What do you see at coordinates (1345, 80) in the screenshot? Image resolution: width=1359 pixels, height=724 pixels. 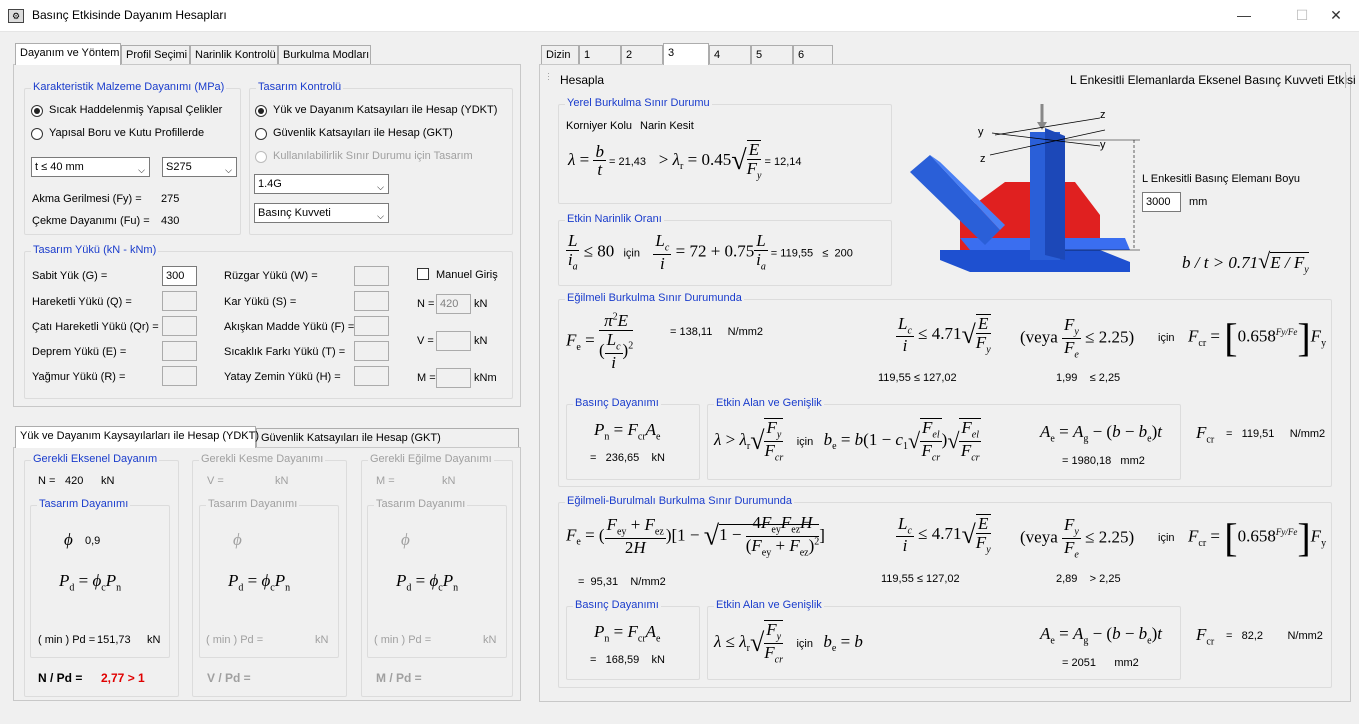 I see `toolbar-separator` at bounding box center [1345, 80].